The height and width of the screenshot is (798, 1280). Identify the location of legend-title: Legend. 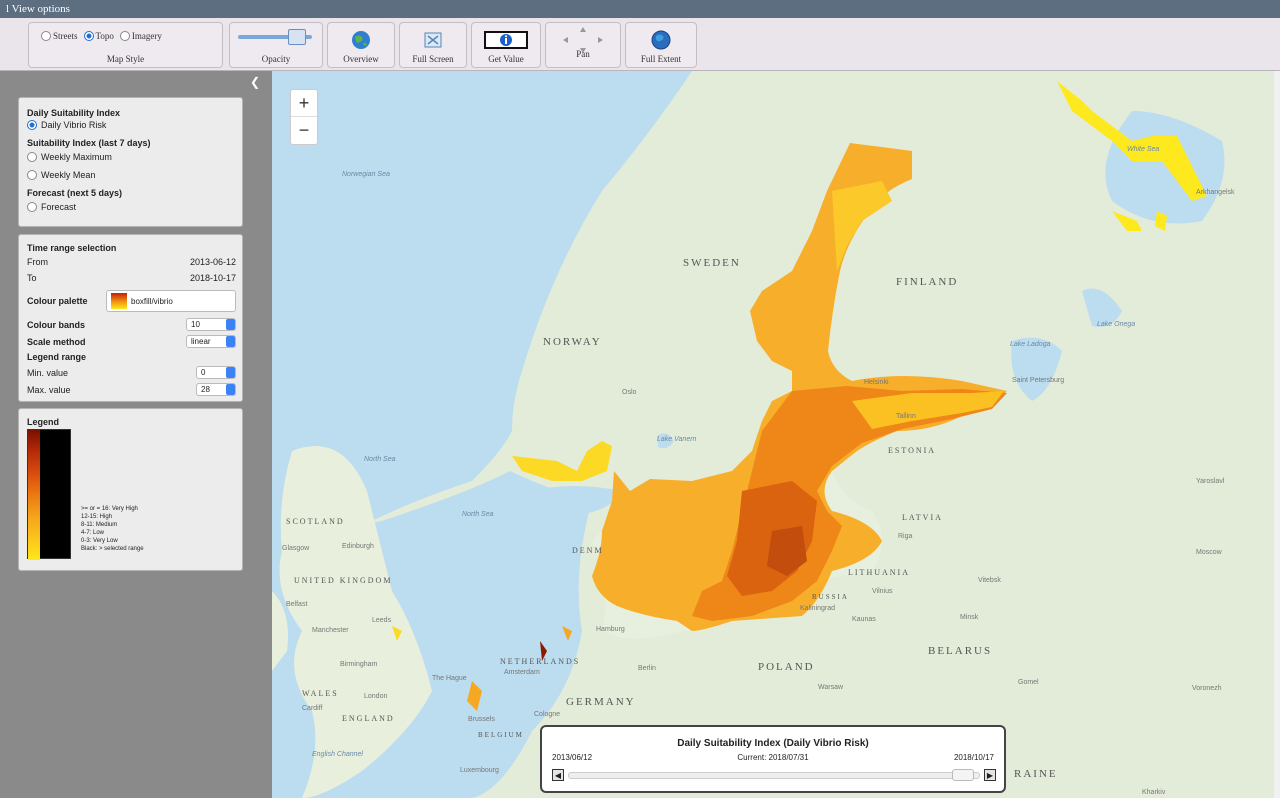
(43, 422).